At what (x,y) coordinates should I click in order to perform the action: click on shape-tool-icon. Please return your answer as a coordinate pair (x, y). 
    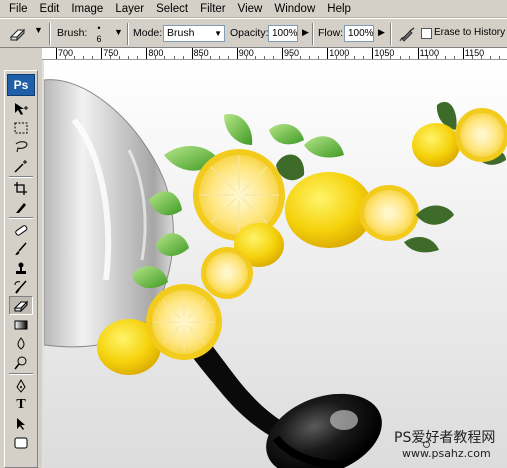
    Looking at the image, I should click on (21, 442).